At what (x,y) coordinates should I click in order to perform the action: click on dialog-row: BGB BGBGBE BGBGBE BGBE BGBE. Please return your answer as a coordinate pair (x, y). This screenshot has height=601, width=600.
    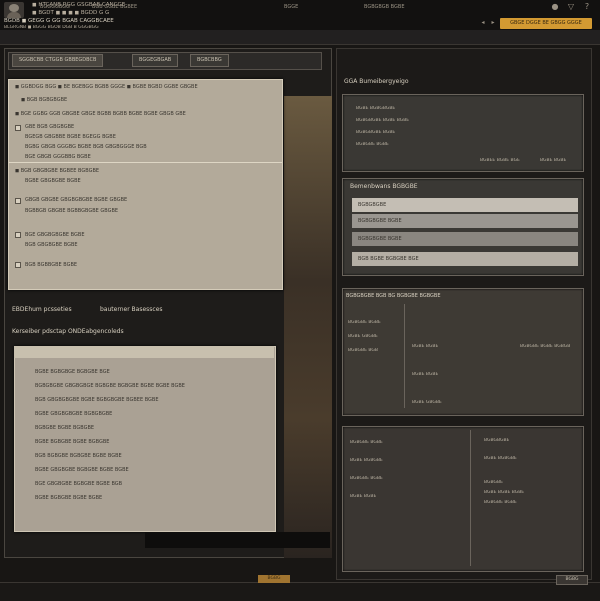
    Looking at the image, I should click on (78, 456).